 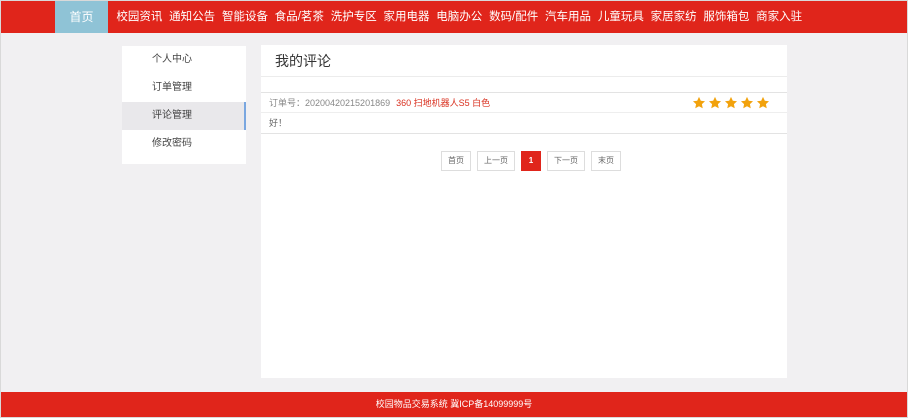 I want to click on current-page-button: 1, so click(x=531, y=161).